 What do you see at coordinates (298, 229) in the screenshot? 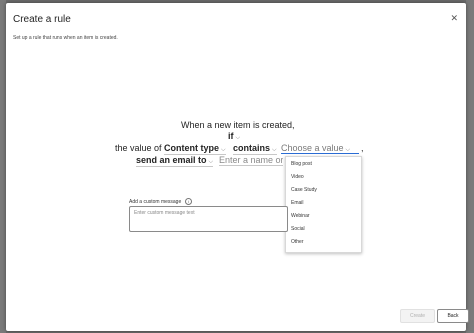
I see `option-item: Social` at bounding box center [298, 229].